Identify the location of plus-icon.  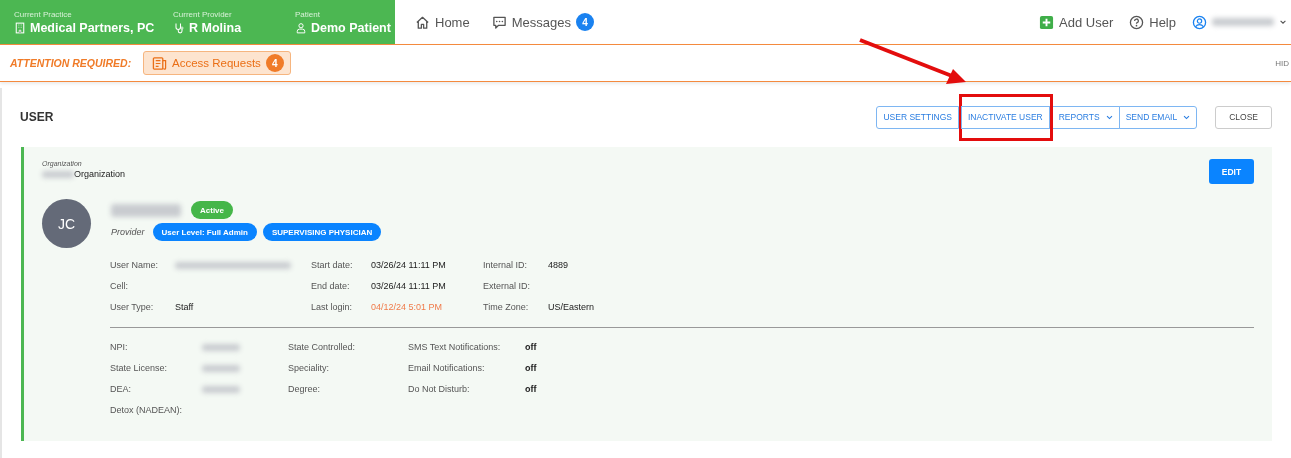
(1047, 22).